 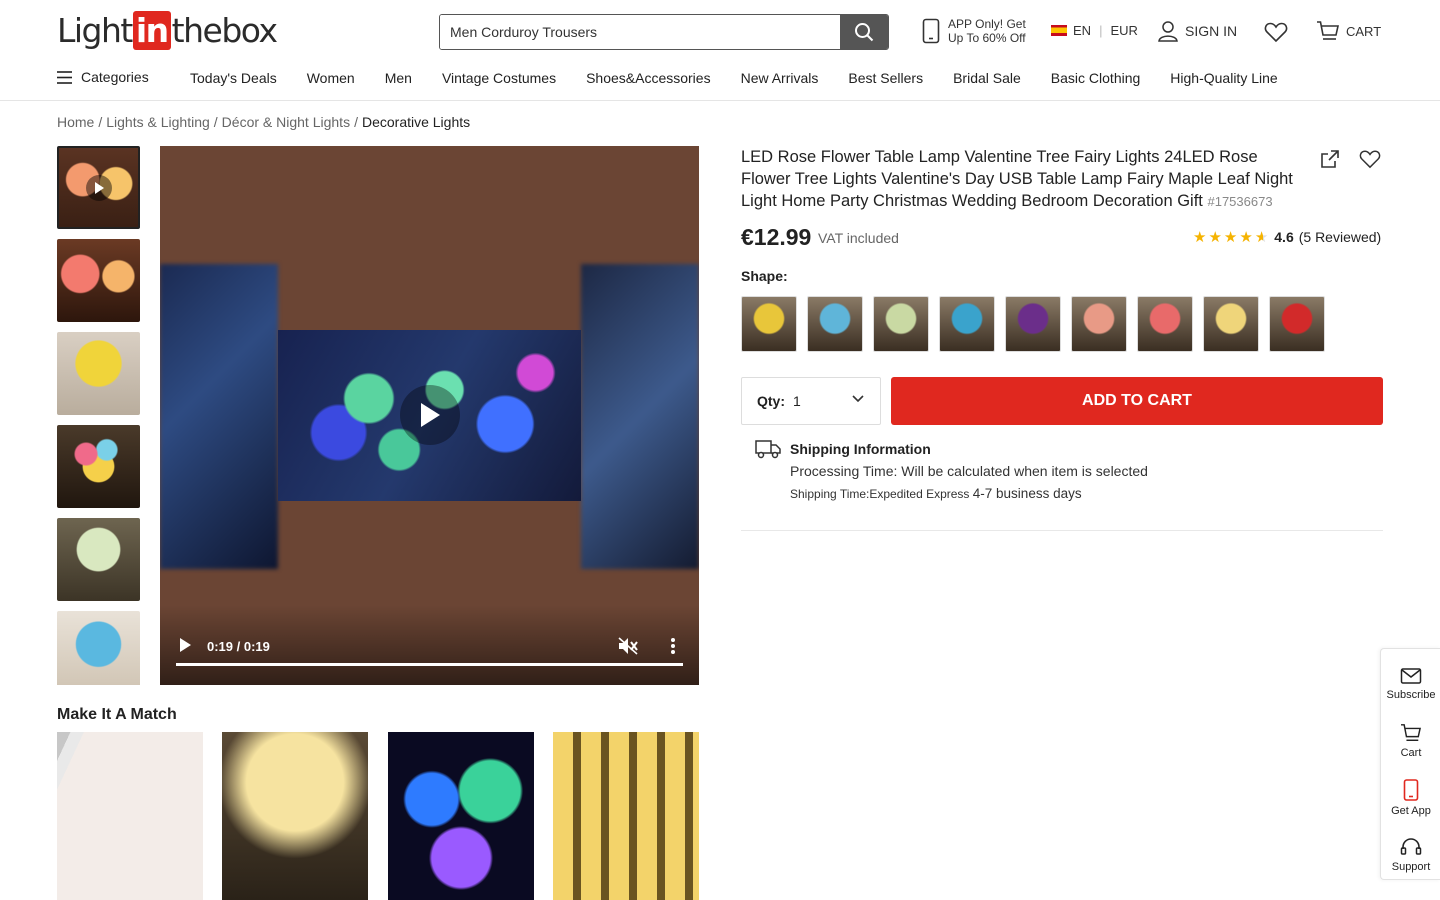 What do you see at coordinates (331, 78) in the screenshot?
I see `nav-item-women: Women` at bounding box center [331, 78].